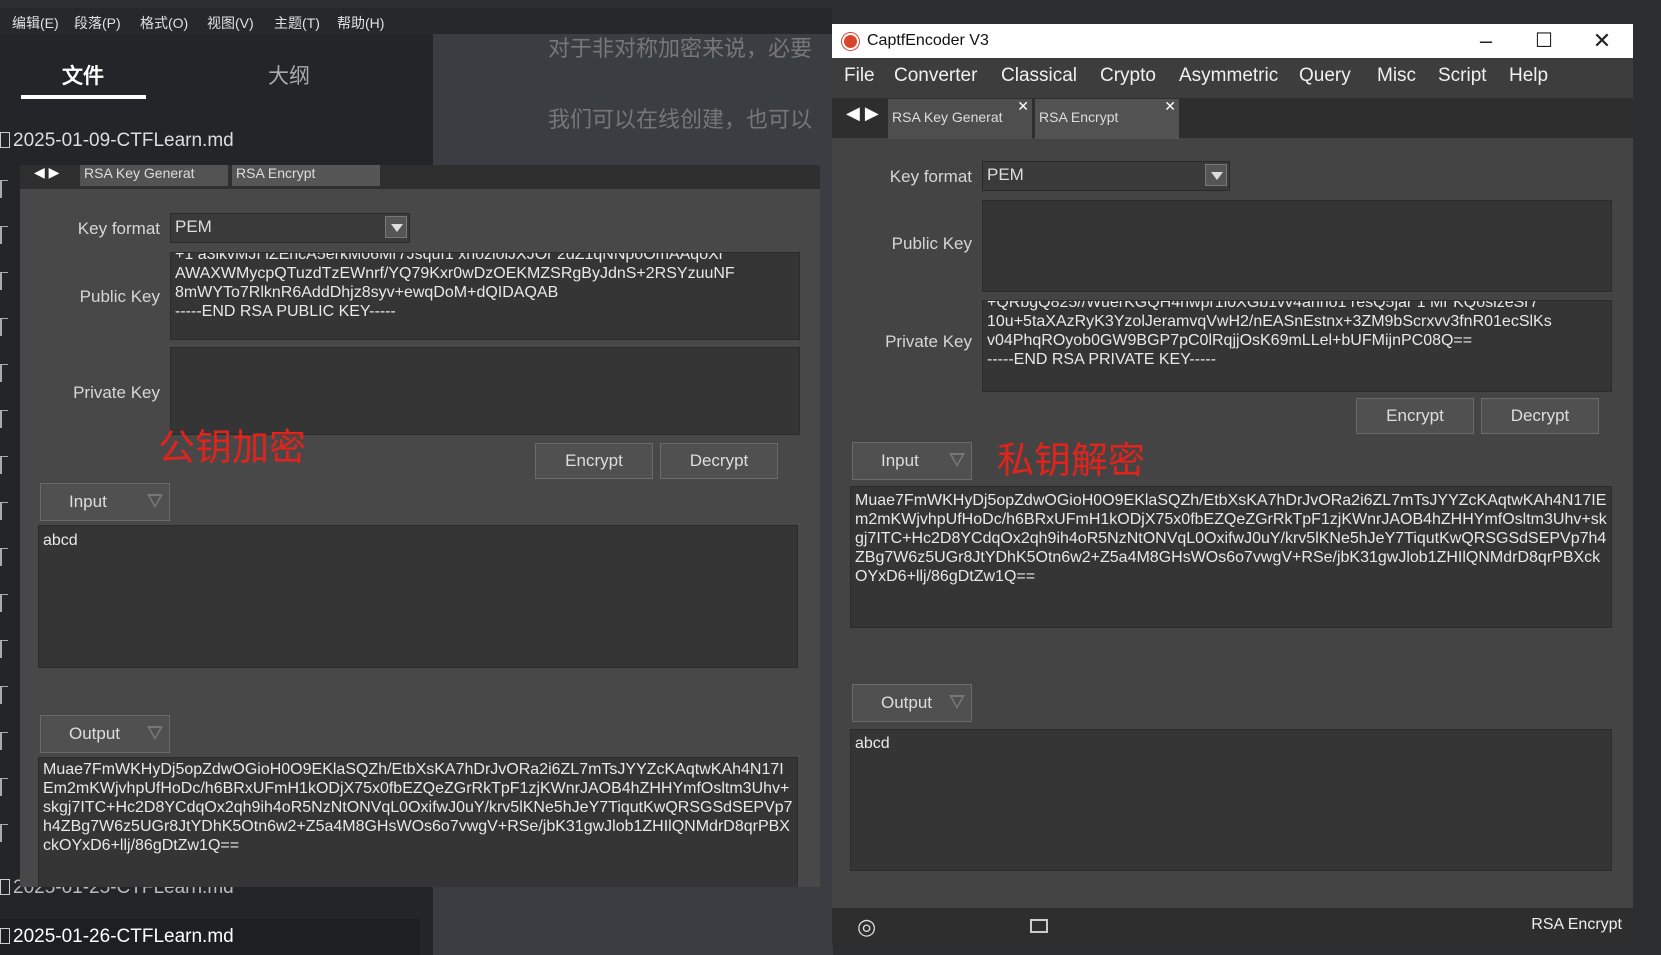  I want to click on maximize-icon: ☐, so click(1544, 41).